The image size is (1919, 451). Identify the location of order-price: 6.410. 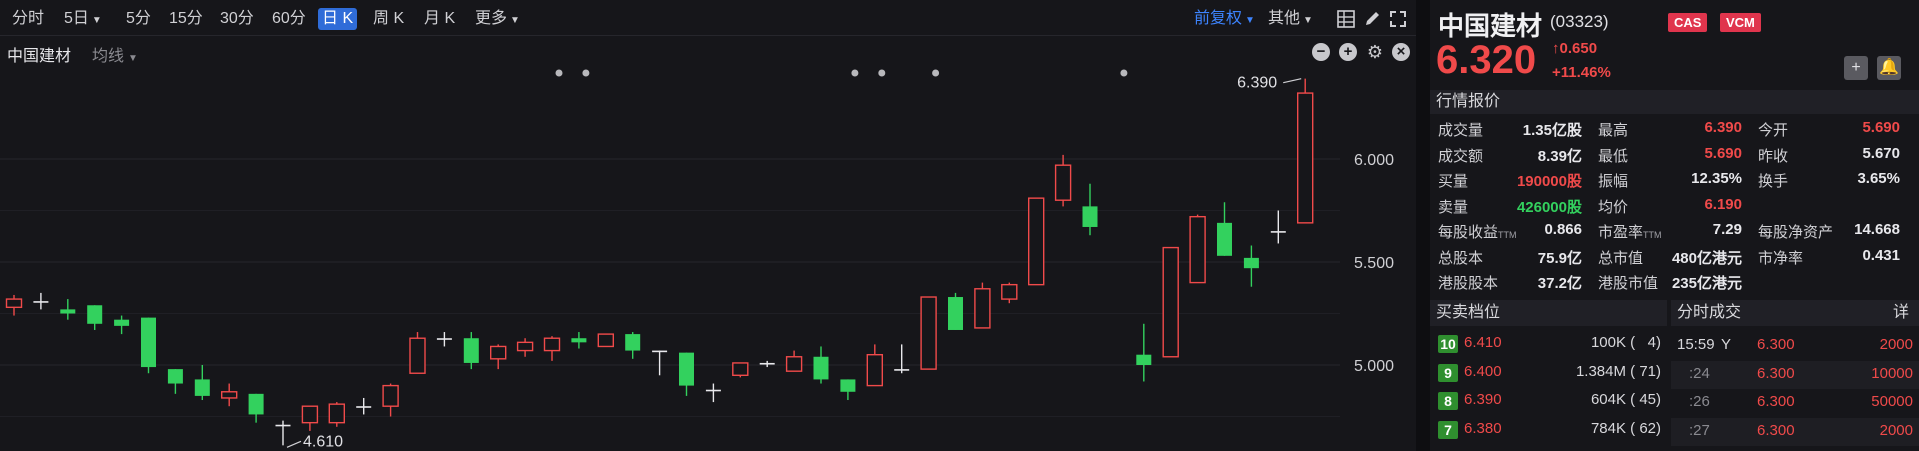
(1483, 342).